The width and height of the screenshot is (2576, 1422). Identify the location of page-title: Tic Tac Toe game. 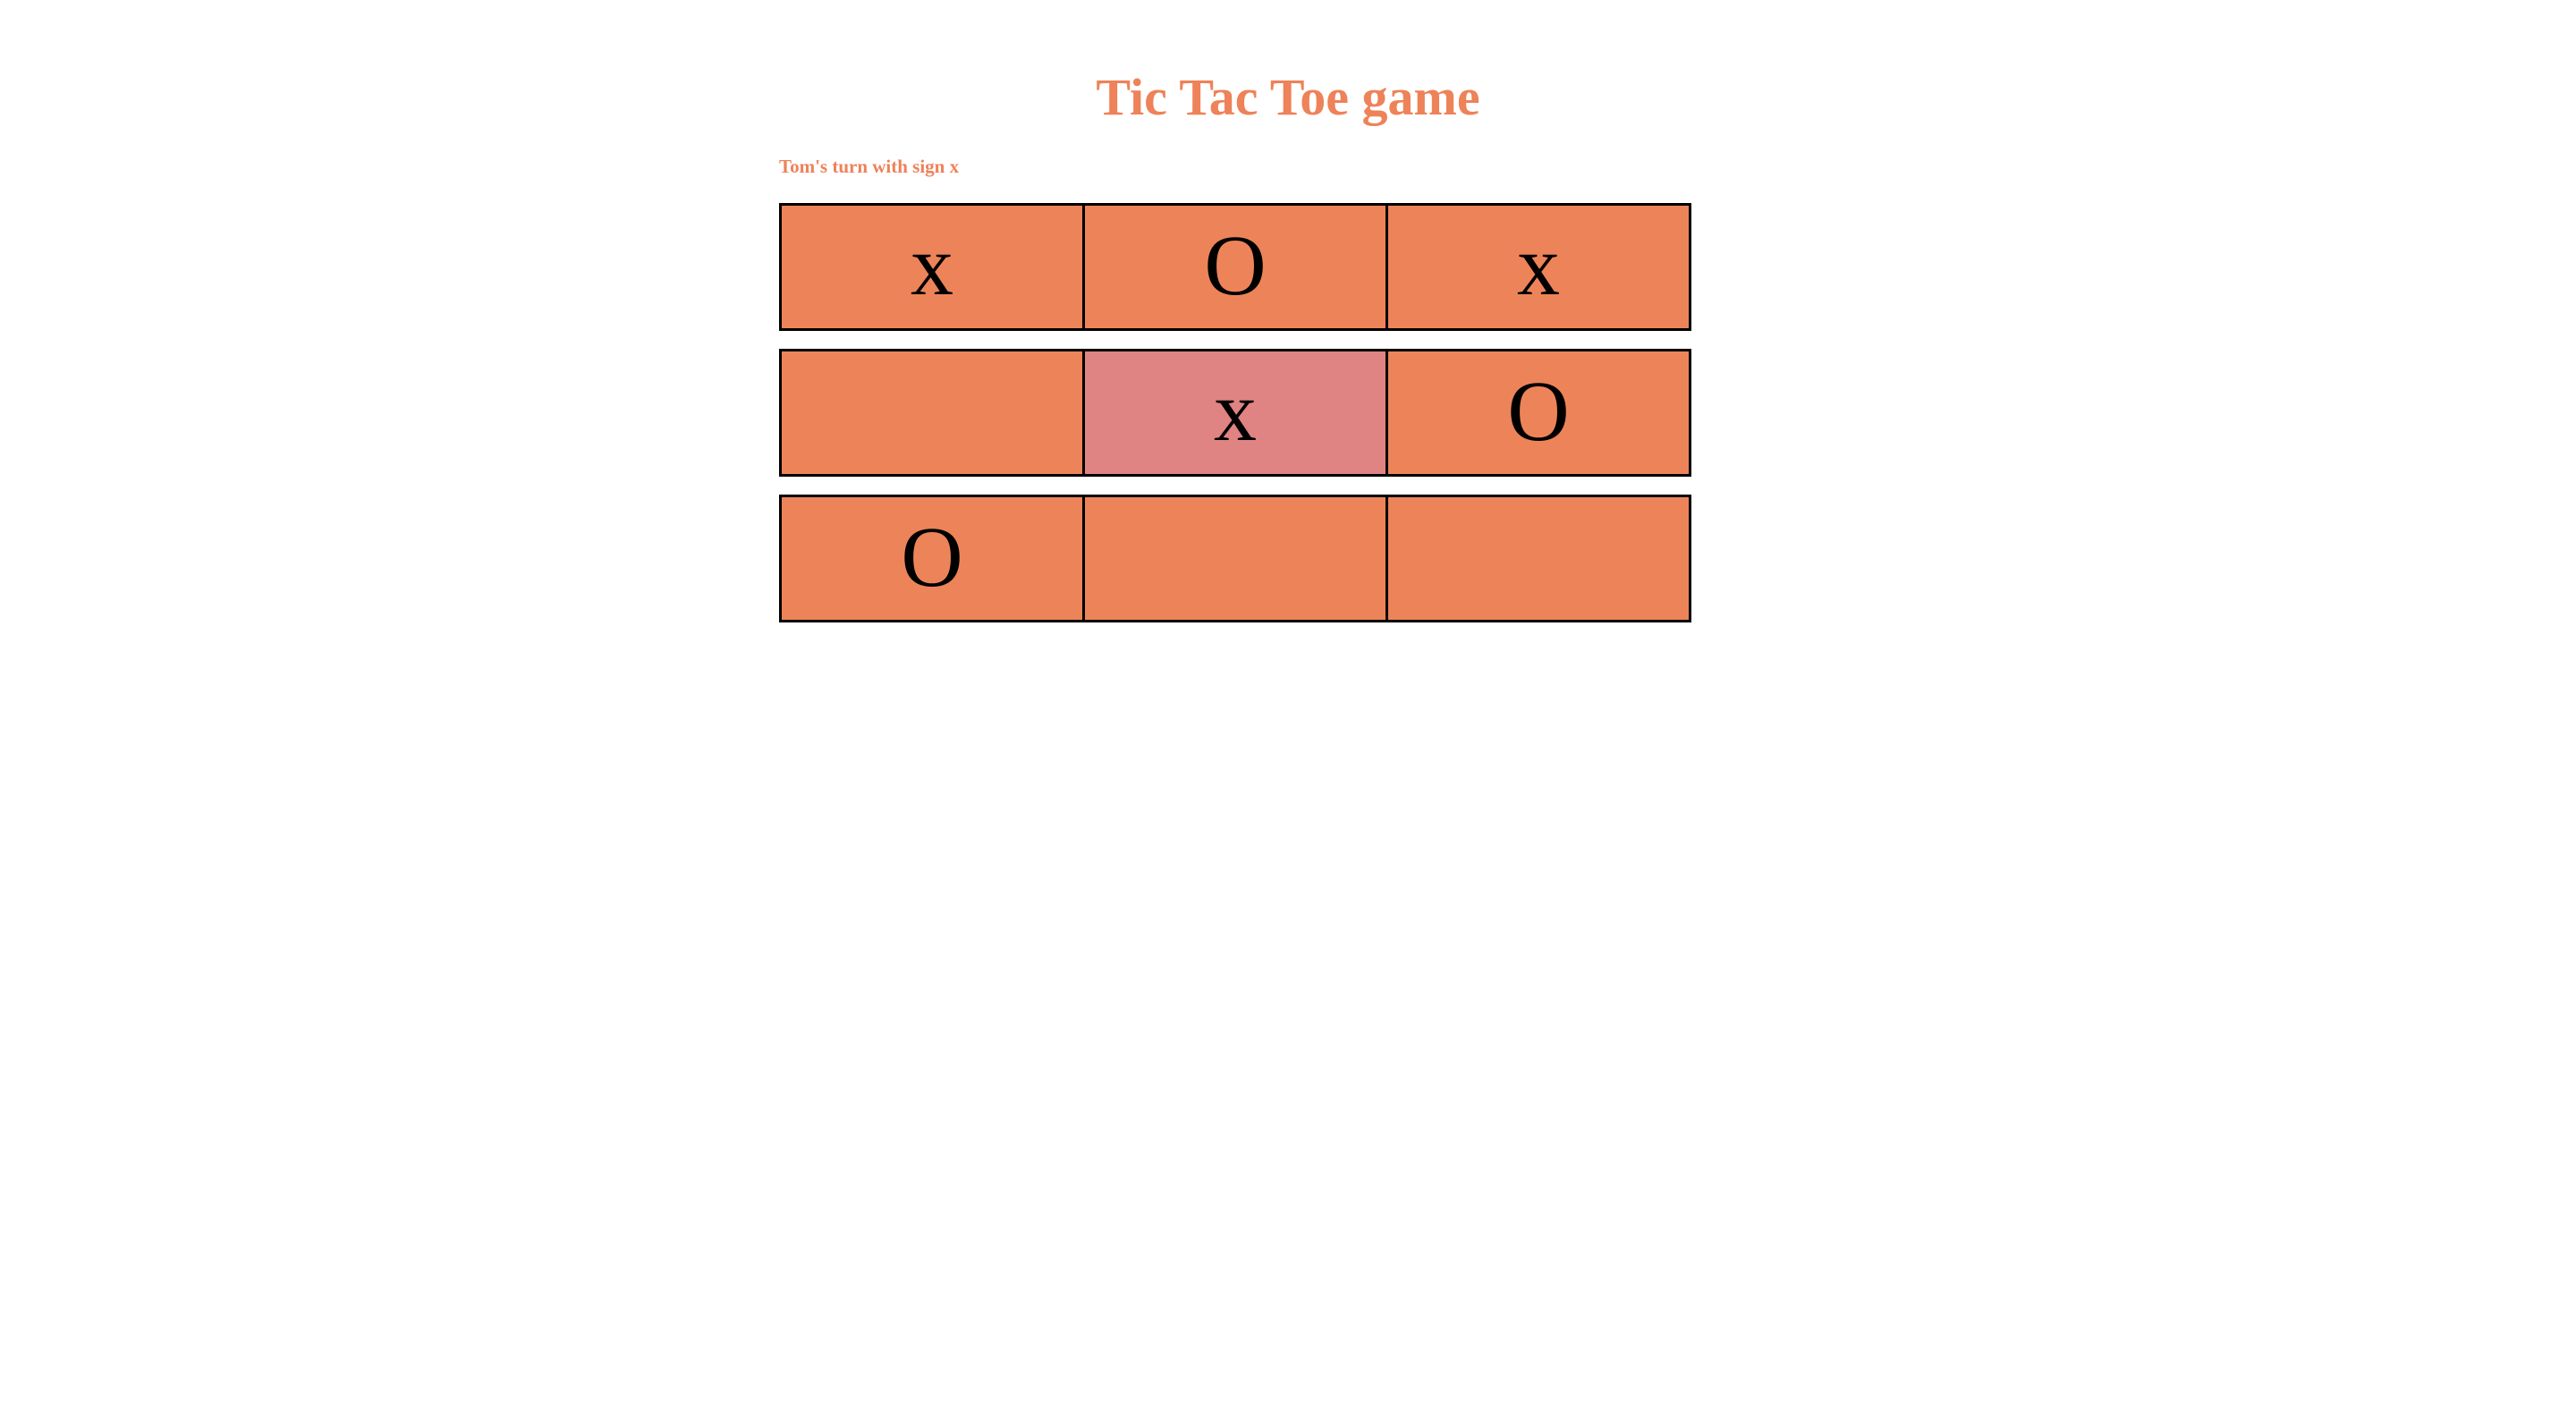
(1288, 96).